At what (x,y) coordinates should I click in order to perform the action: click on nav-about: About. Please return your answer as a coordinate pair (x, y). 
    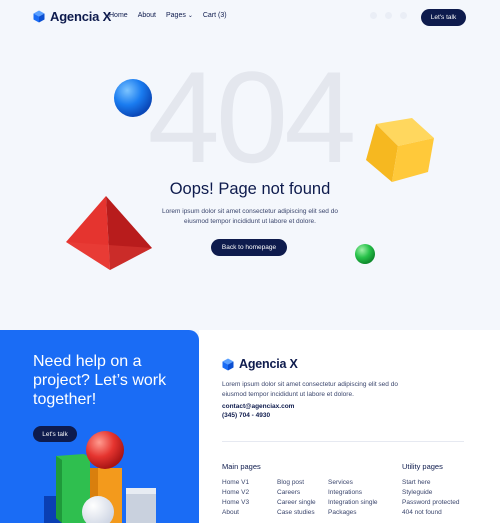
    Looking at the image, I should click on (147, 15).